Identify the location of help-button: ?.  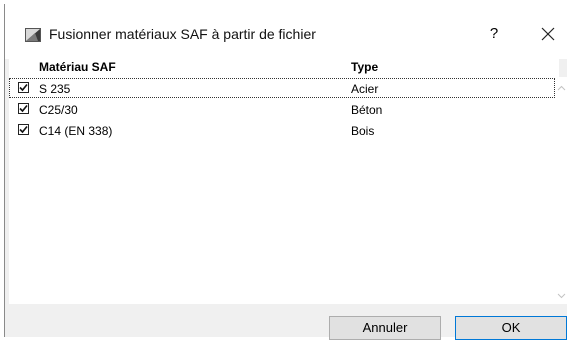
(494, 34).